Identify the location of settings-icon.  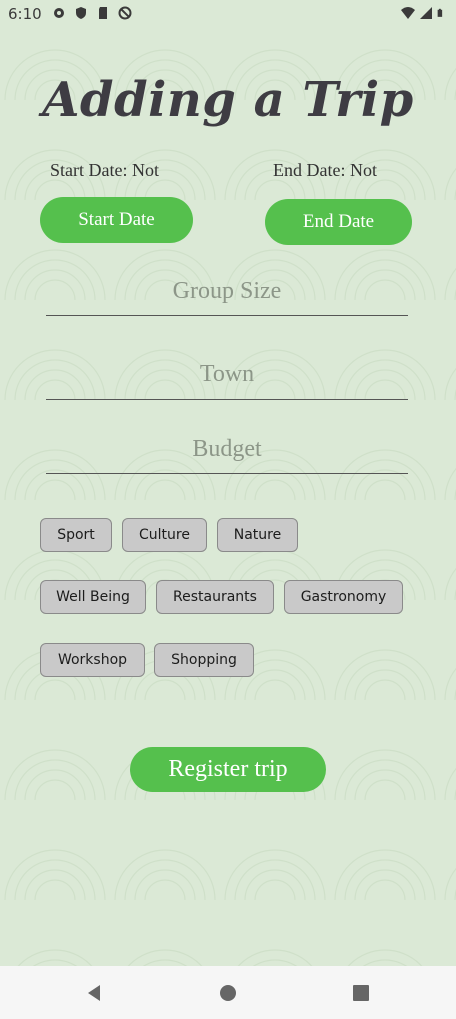
(59, 13).